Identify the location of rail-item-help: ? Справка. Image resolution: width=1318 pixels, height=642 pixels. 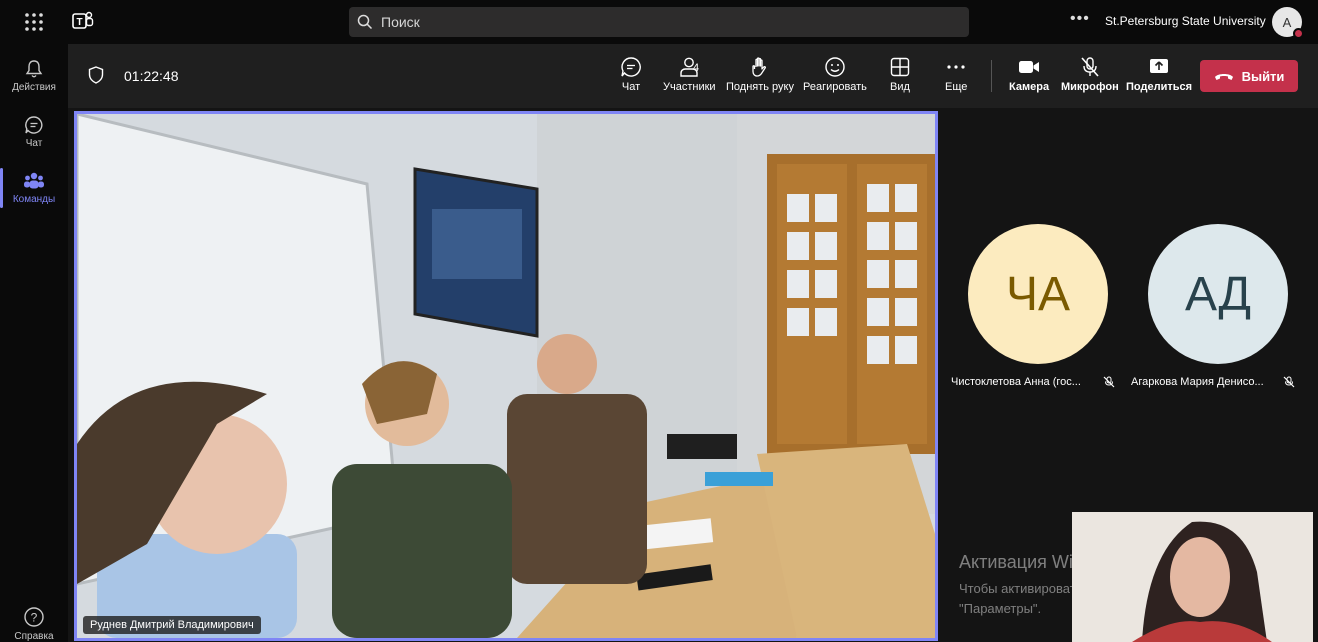
(34, 620).